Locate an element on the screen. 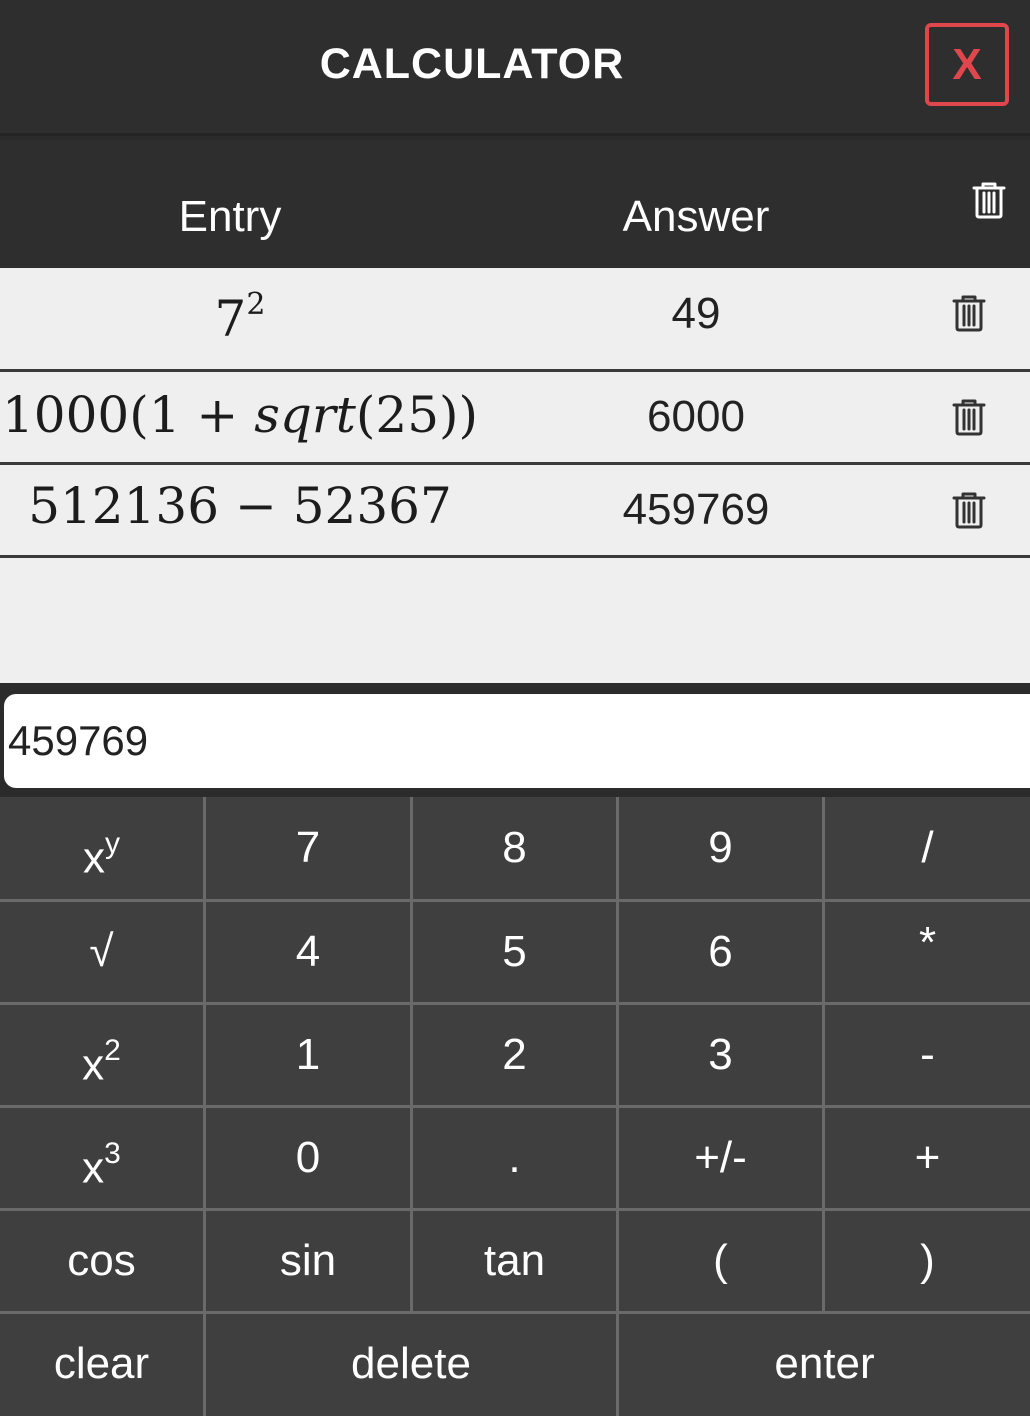  digit-6-button: 6 is located at coordinates (720, 952).